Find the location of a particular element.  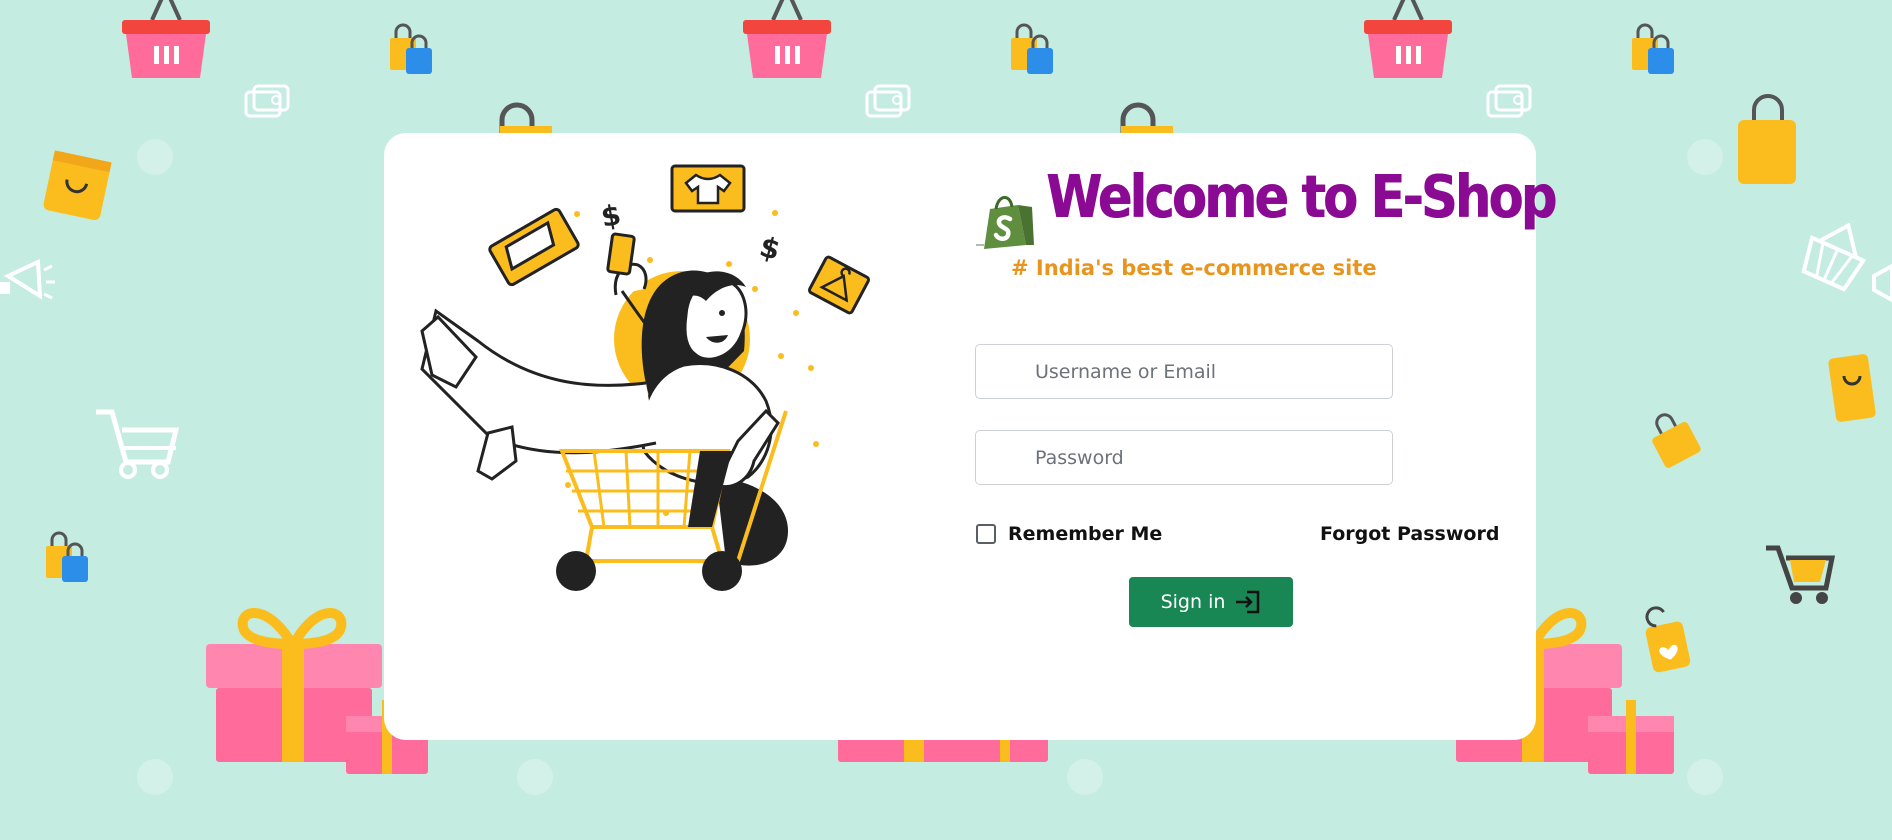

shopify-bag-icon is located at coordinates (1005, 222).